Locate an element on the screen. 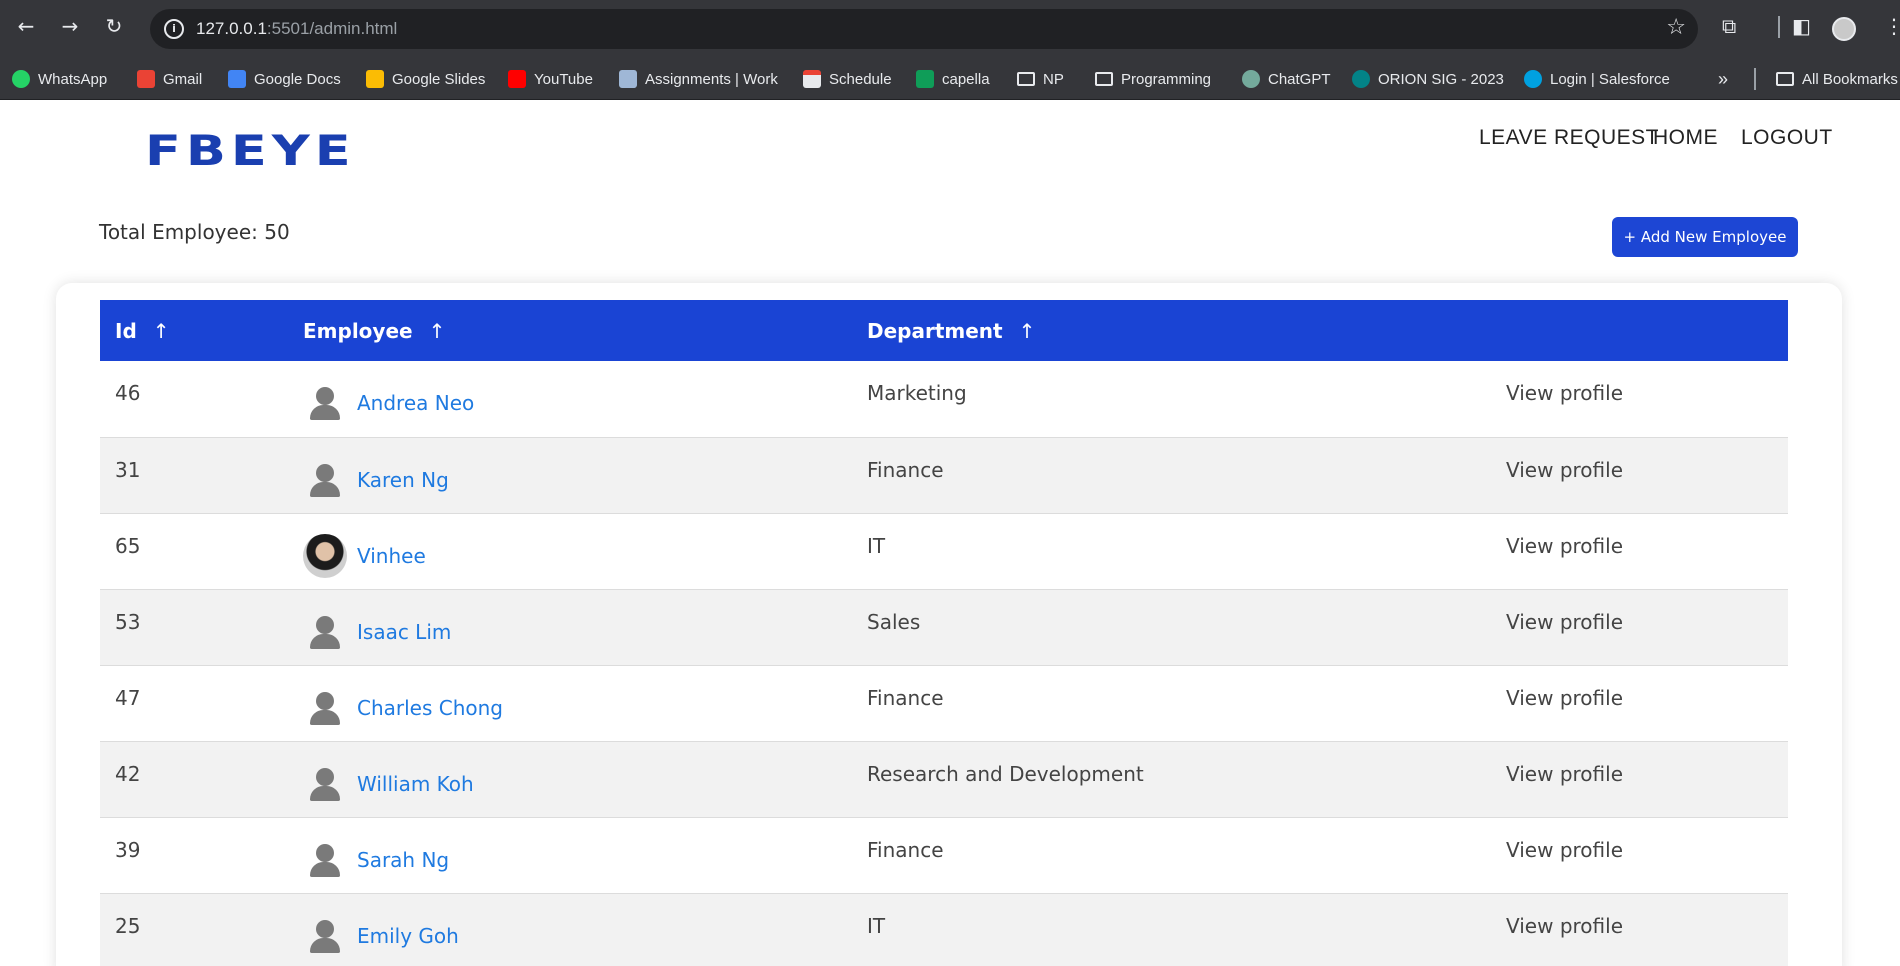  fbeye-logo: FBEYE is located at coordinates (248, 150).